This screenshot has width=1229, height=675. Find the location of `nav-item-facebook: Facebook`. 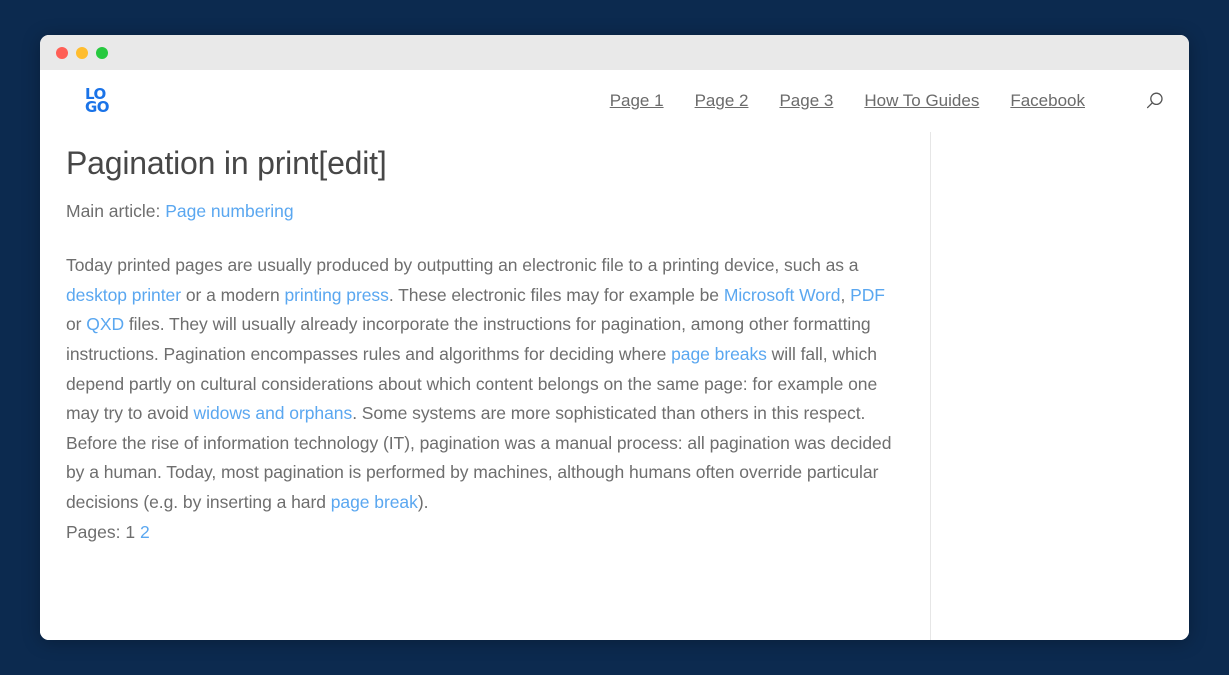

nav-item-facebook: Facebook is located at coordinates (1047, 101).